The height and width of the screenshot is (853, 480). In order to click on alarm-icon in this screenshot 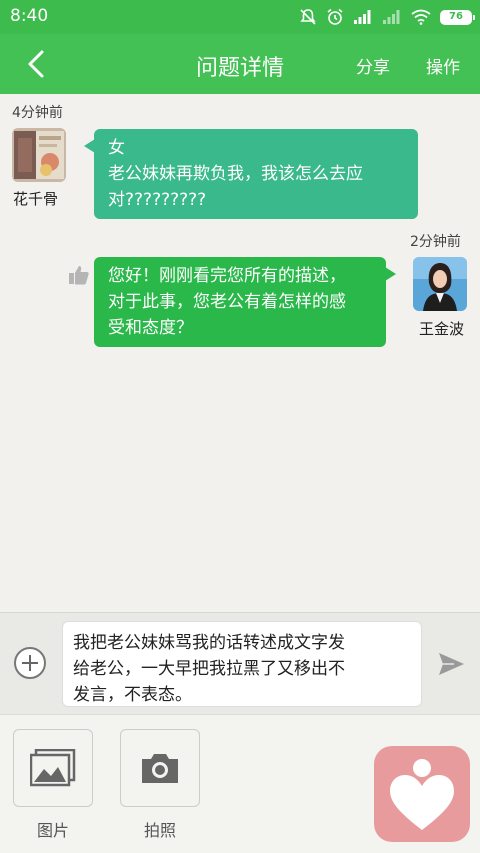, I will do `click(335, 16)`.